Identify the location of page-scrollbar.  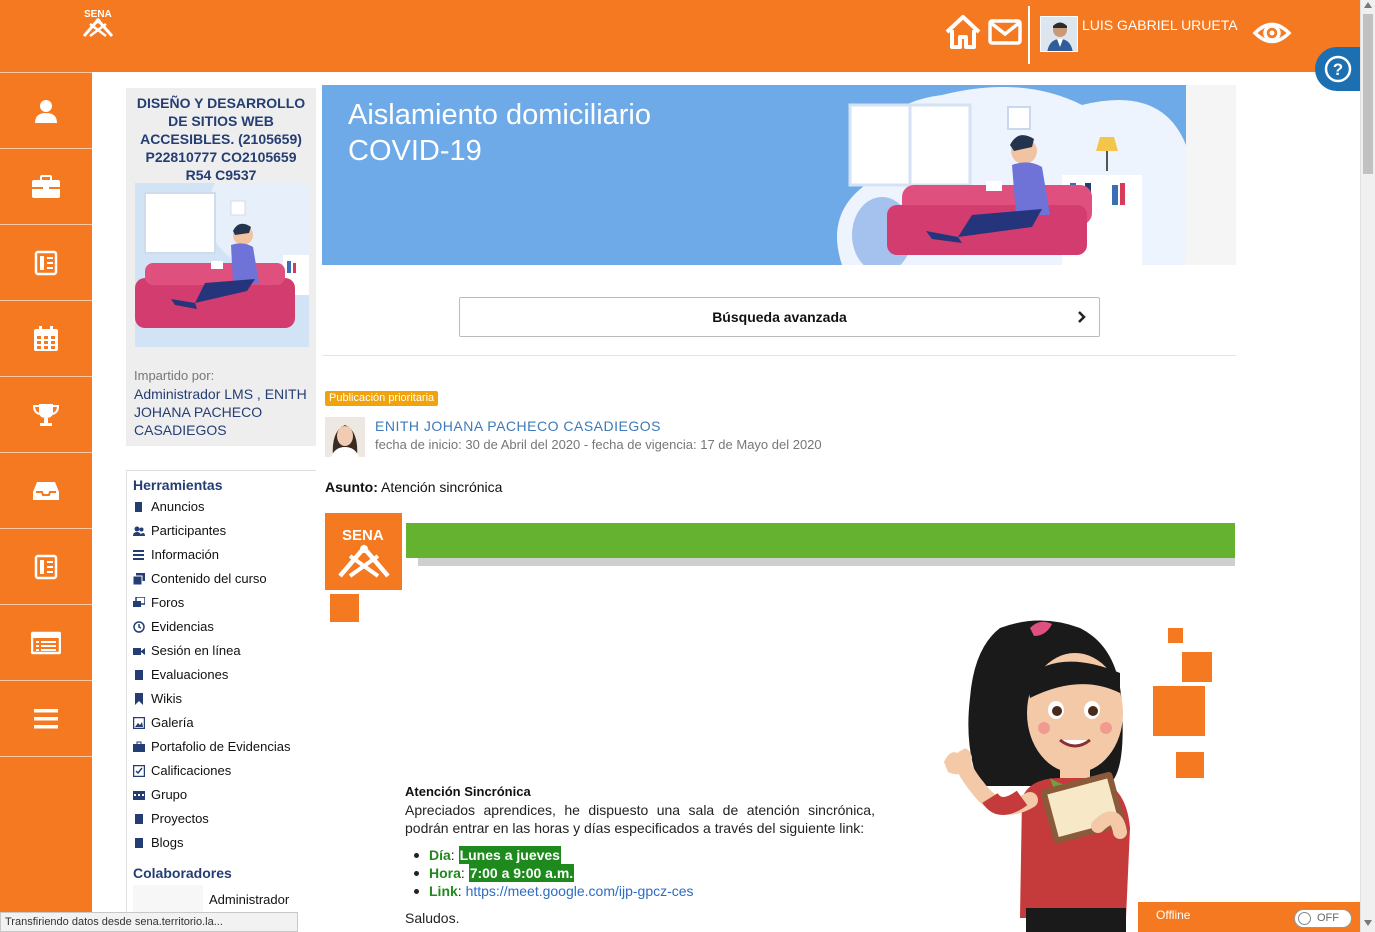
(1367, 466).